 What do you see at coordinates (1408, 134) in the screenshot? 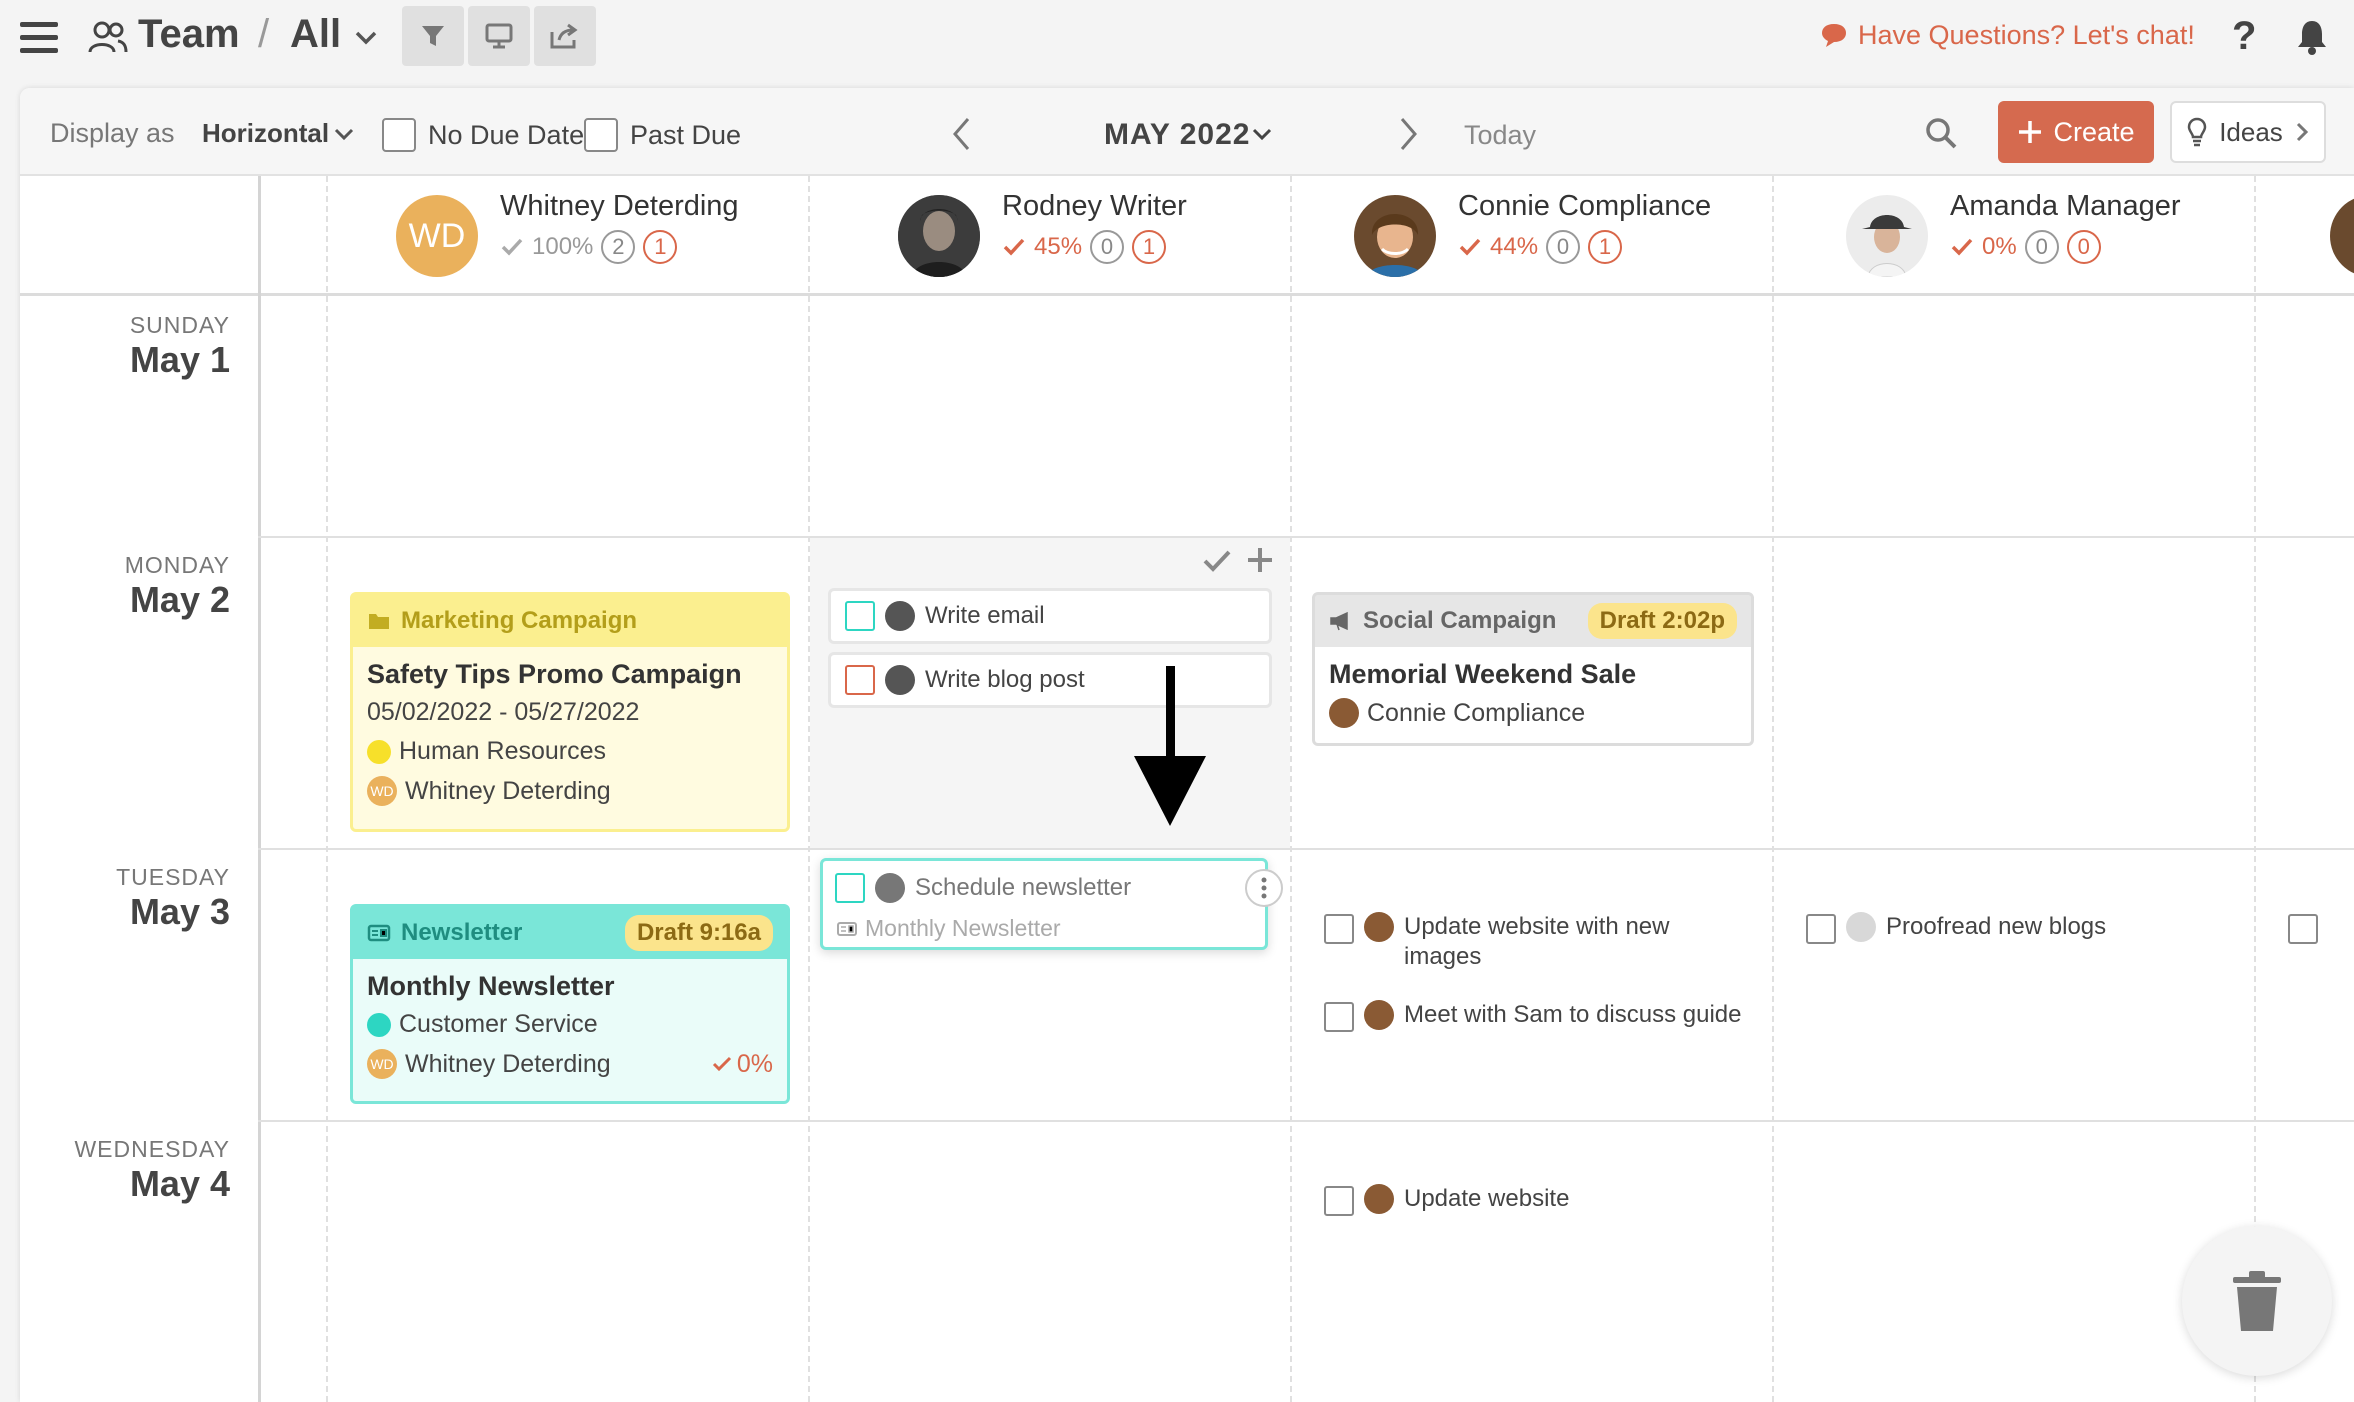
I see `next-month-icon` at bounding box center [1408, 134].